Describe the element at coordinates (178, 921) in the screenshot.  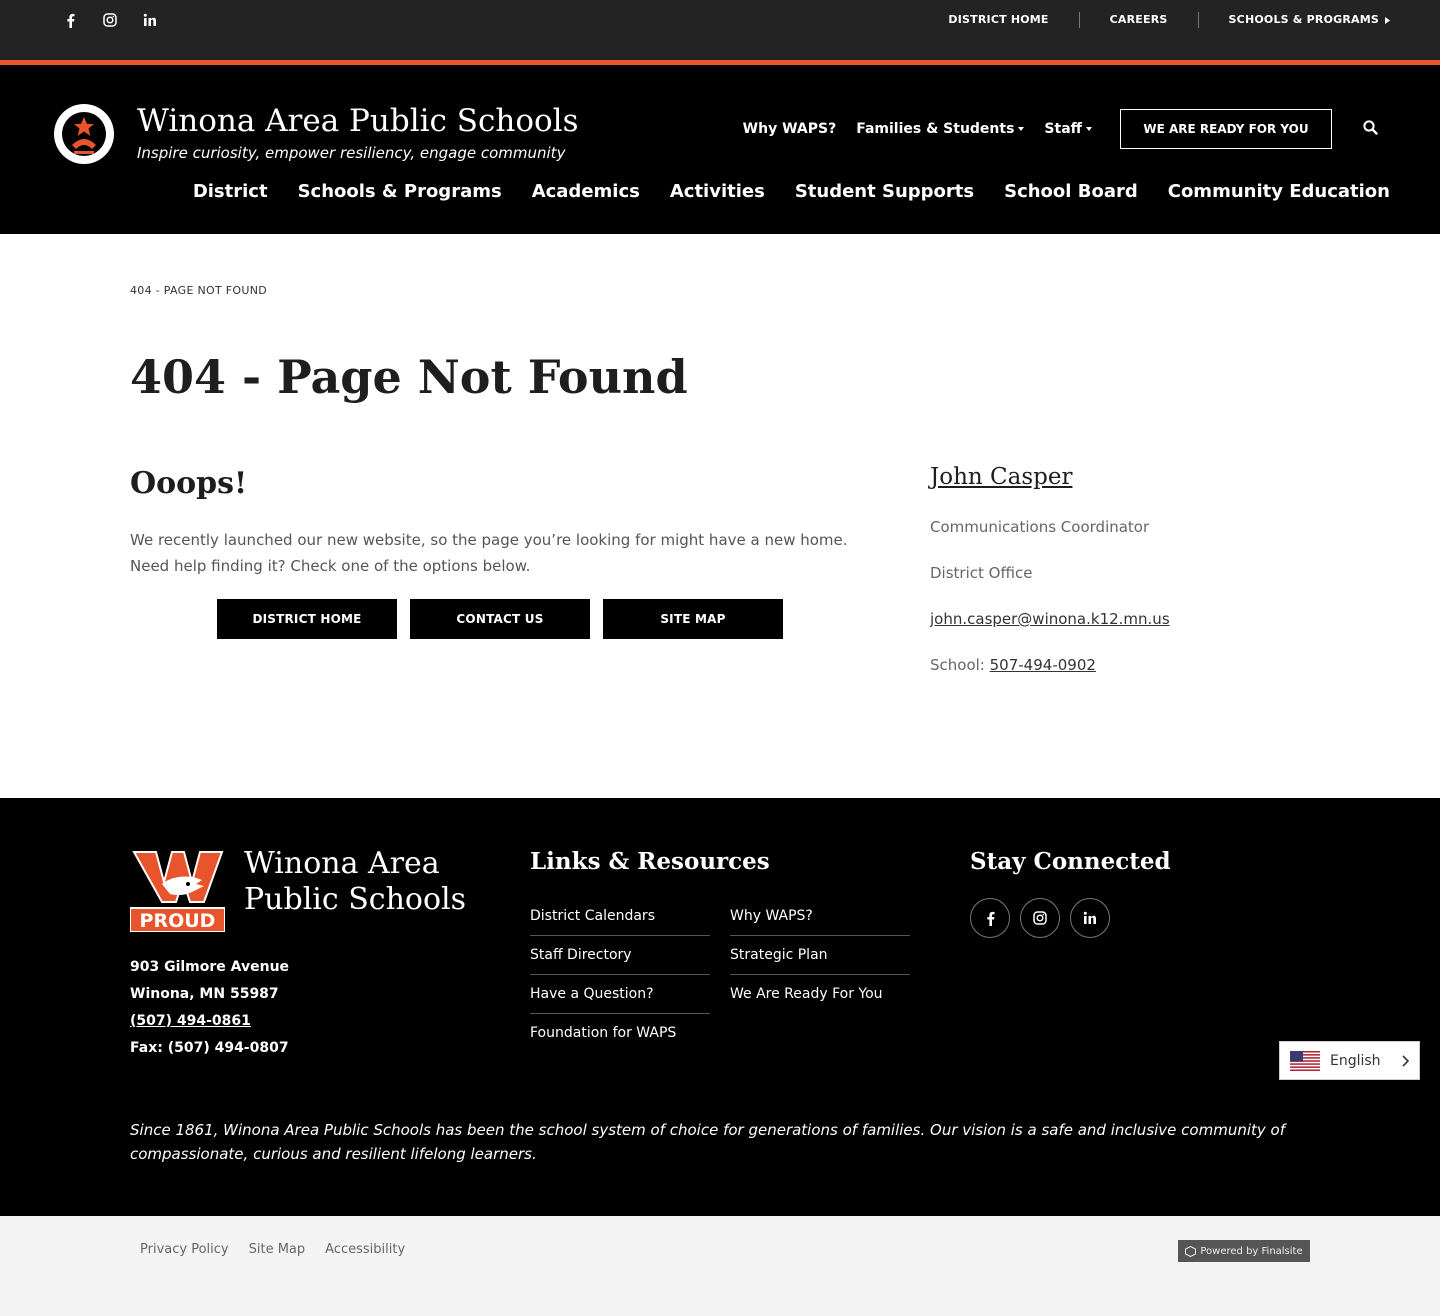
I see `footer-logo-text: PROUD` at that location.